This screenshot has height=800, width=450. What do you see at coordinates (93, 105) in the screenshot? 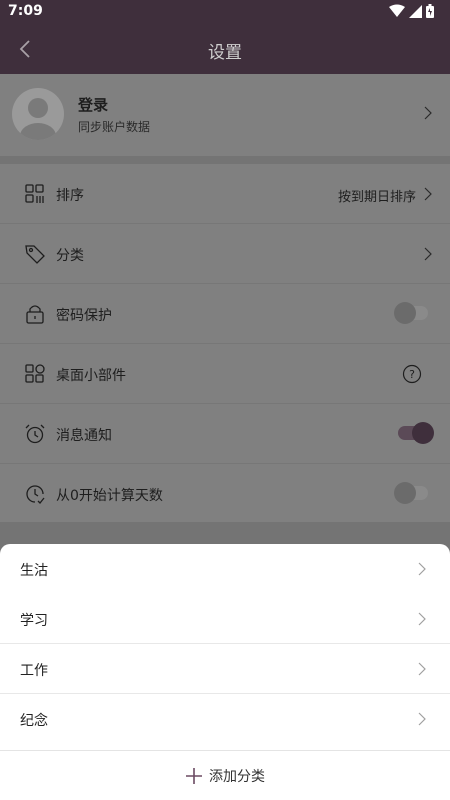
I see `profile-name: 登录` at bounding box center [93, 105].